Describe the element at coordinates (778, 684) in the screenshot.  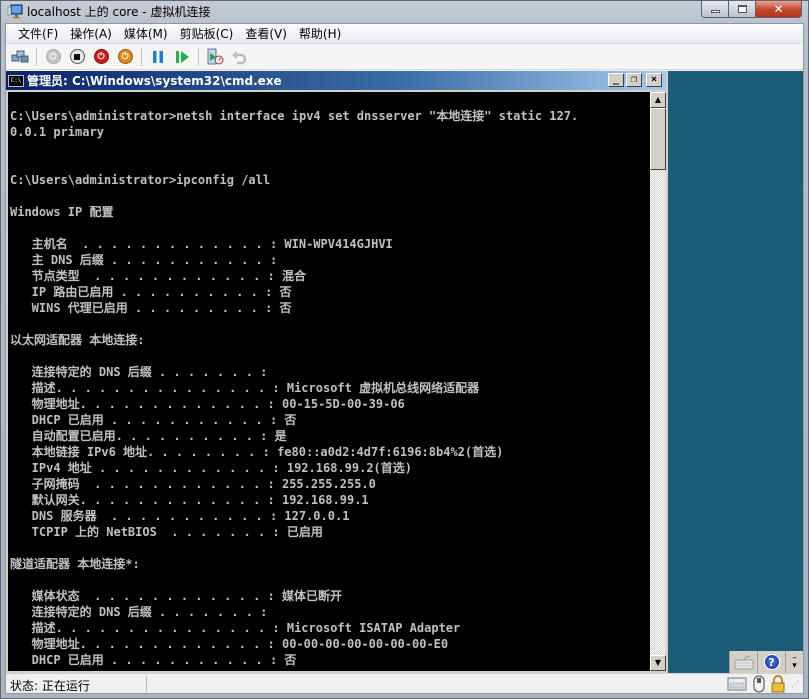
I see `lock-icon` at that location.